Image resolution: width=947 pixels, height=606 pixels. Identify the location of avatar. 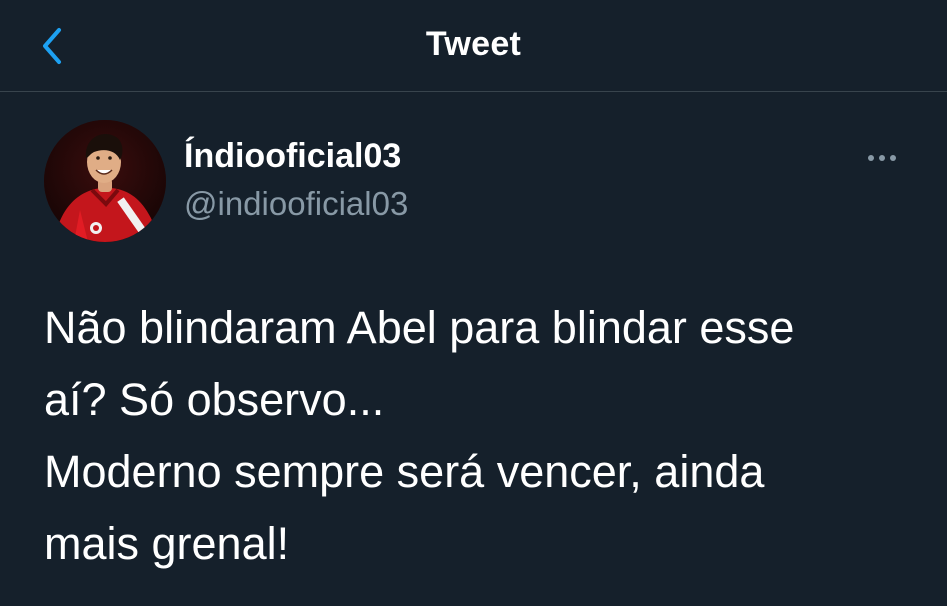
(105, 181).